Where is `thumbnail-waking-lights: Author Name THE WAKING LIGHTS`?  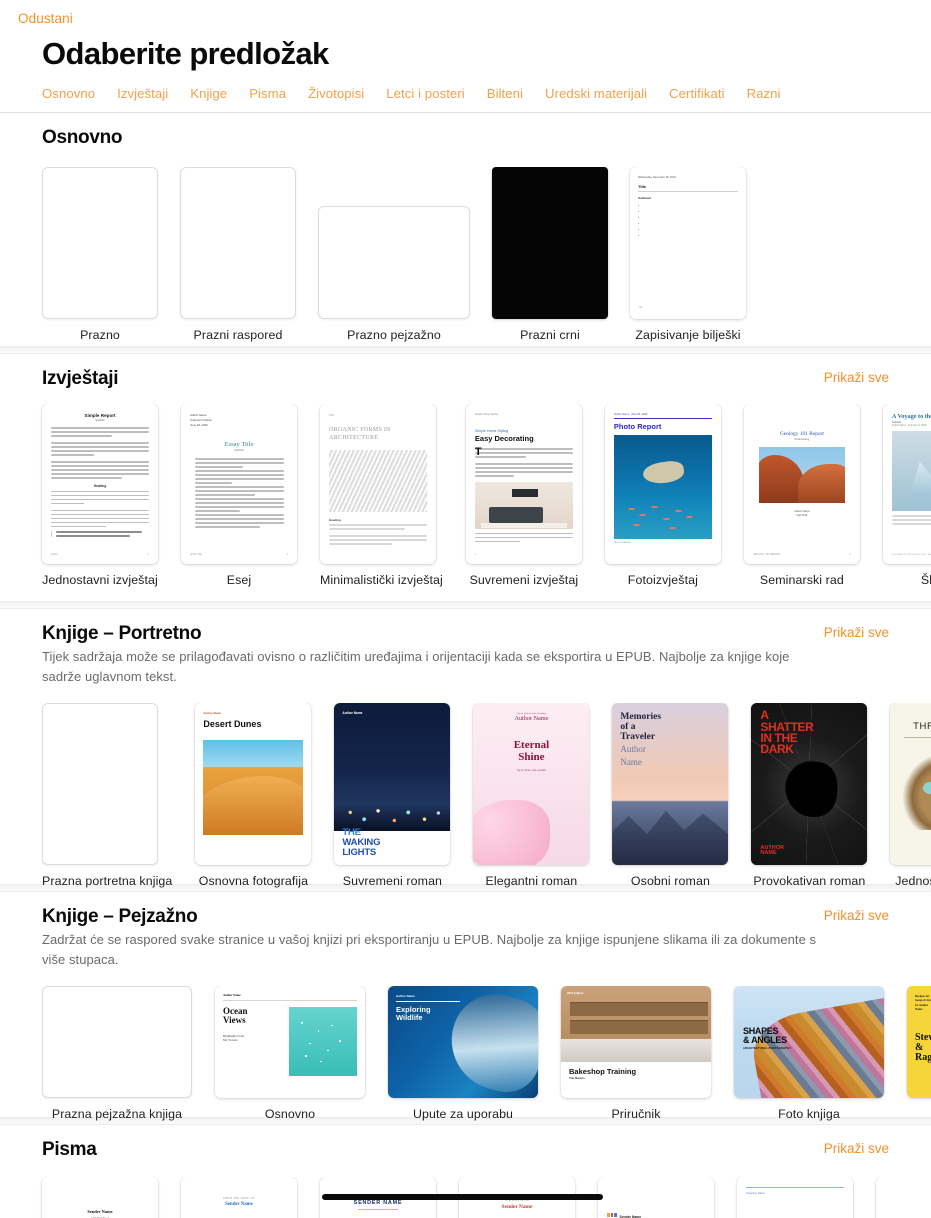 thumbnail-waking-lights: Author Name THE WAKING LIGHTS is located at coordinates (392, 784).